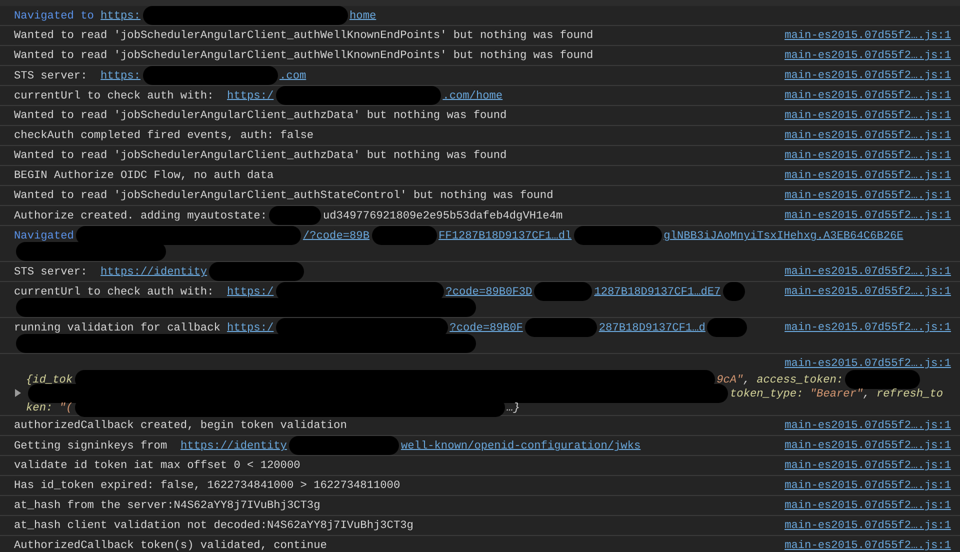  What do you see at coordinates (784, 236) in the screenshot?
I see `url-link: glNBB3iJAoMnyiTsxIHehxg.A3EB64C6B26E` at bounding box center [784, 236].